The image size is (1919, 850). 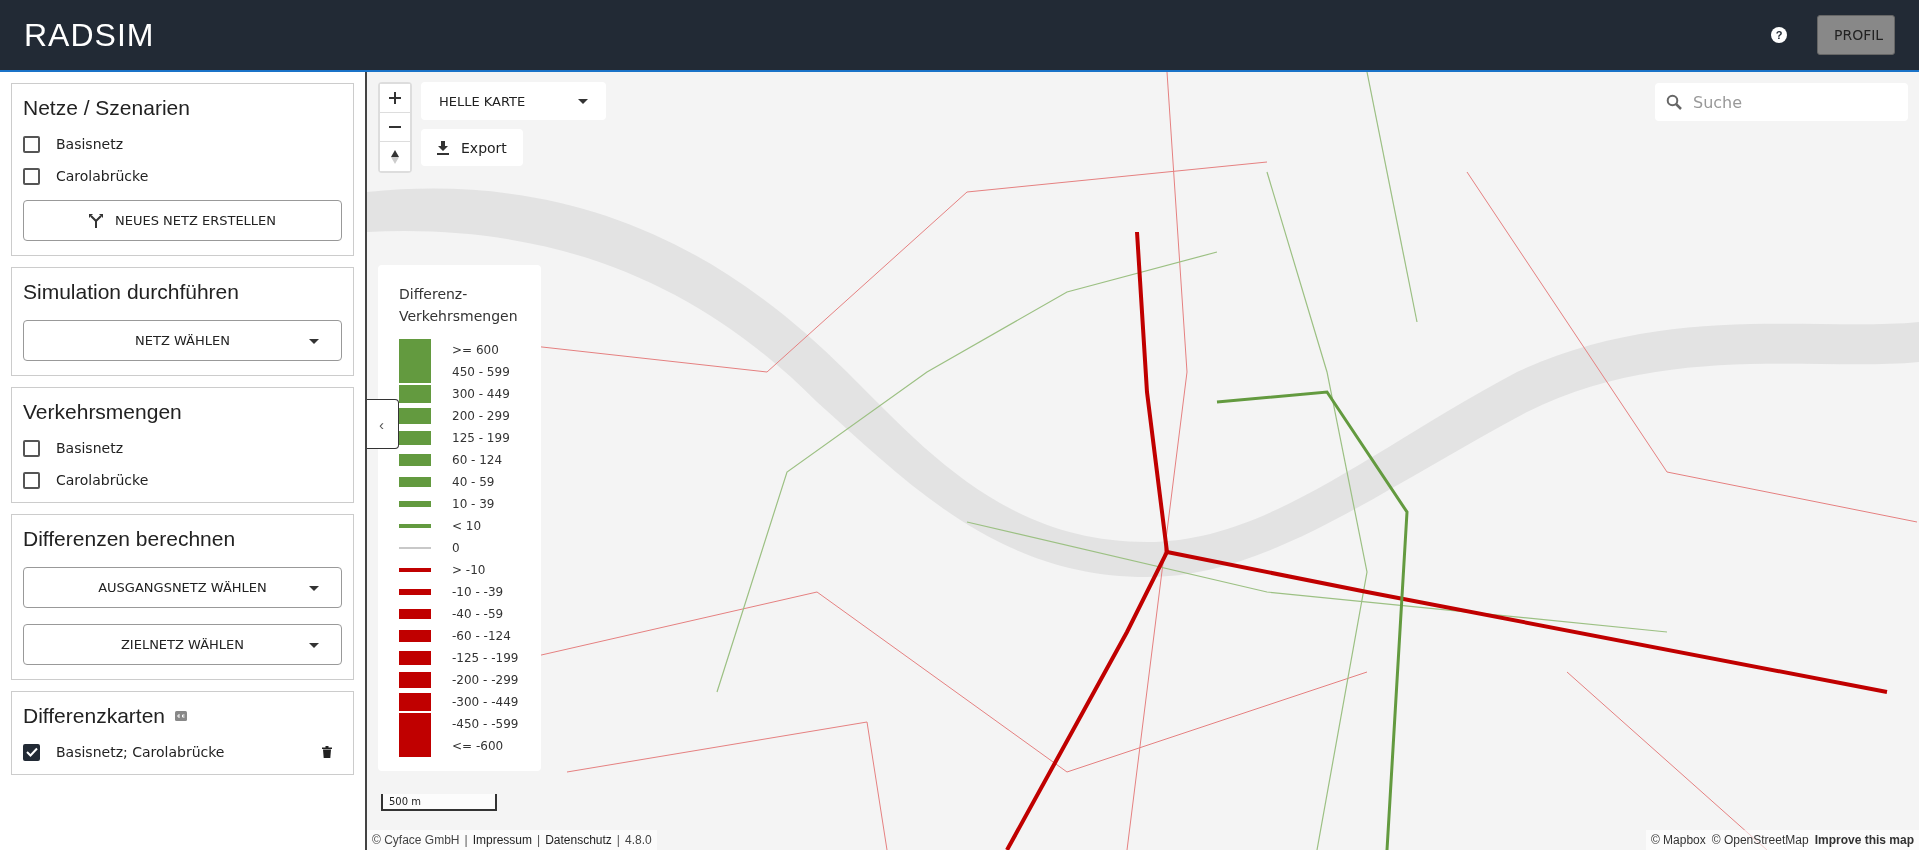 What do you see at coordinates (485, 680) in the screenshot?
I see `legend-label: -200 - -299` at bounding box center [485, 680].